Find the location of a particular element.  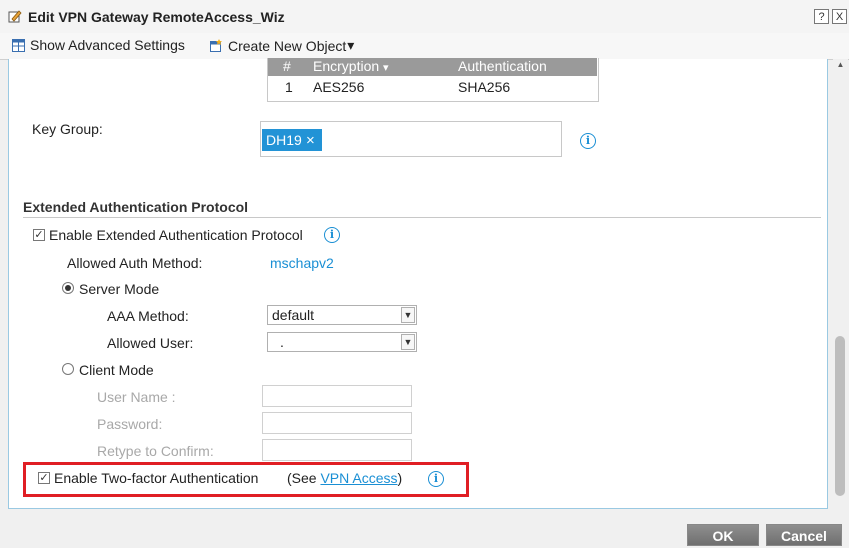

new-object-icon is located at coordinates (216, 45).